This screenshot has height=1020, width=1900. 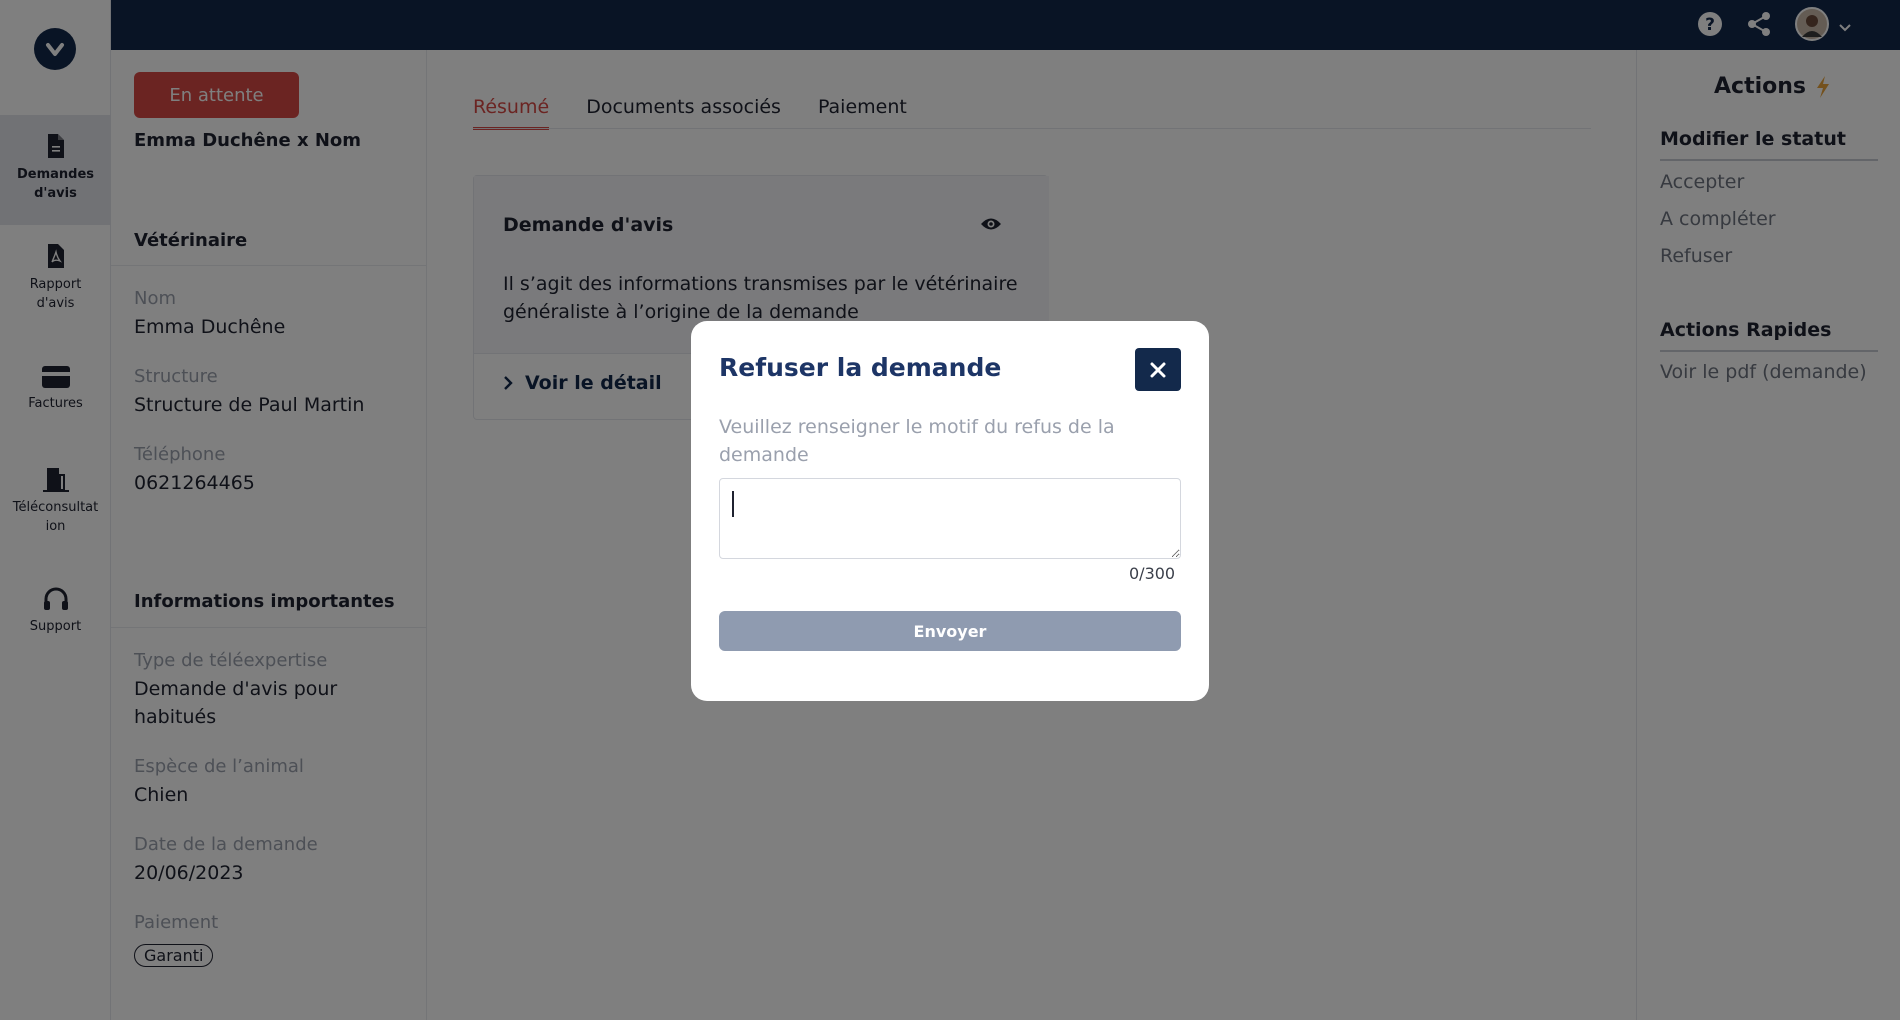 What do you see at coordinates (733, 504) in the screenshot?
I see `text-caret` at bounding box center [733, 504].